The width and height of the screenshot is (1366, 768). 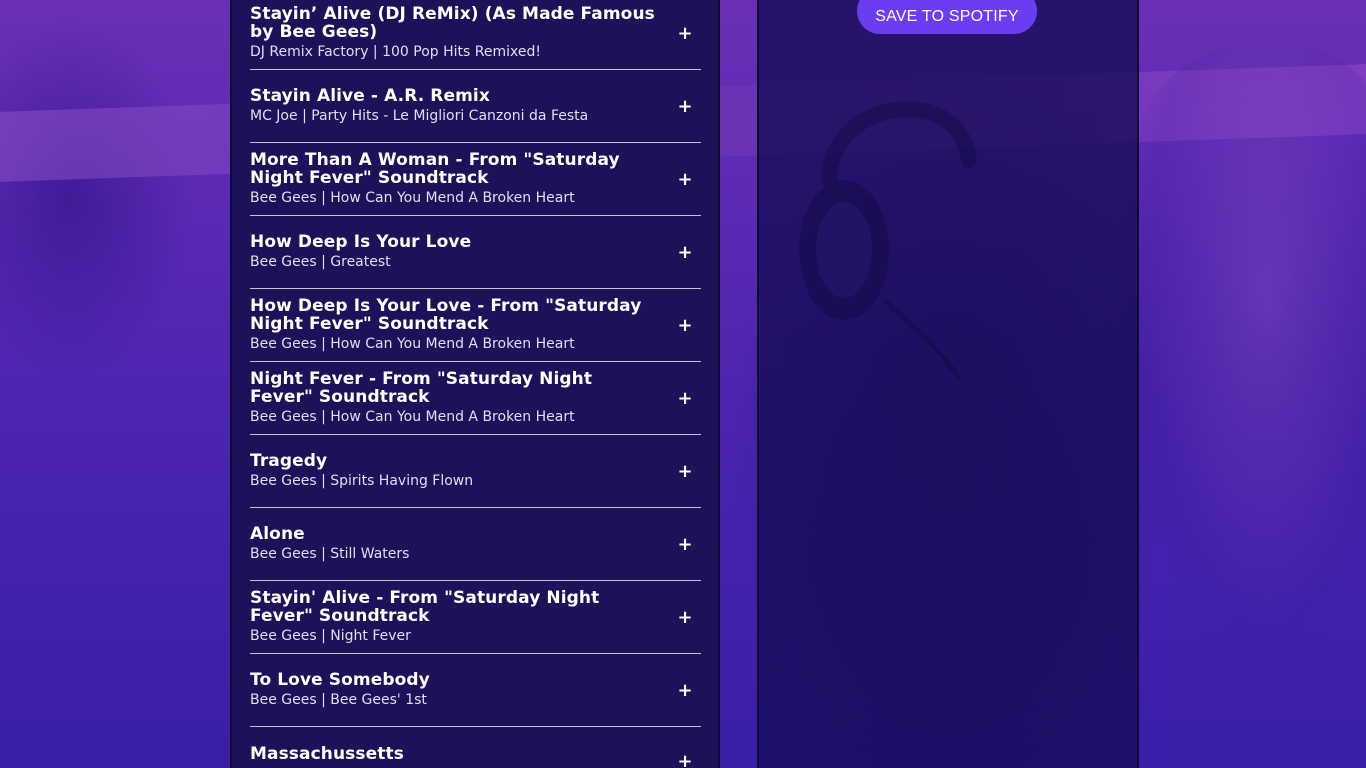 What do you see at coordinates (1246, 360) in the screenshot?
I see `background-face` at bounding box center [1246, 360].